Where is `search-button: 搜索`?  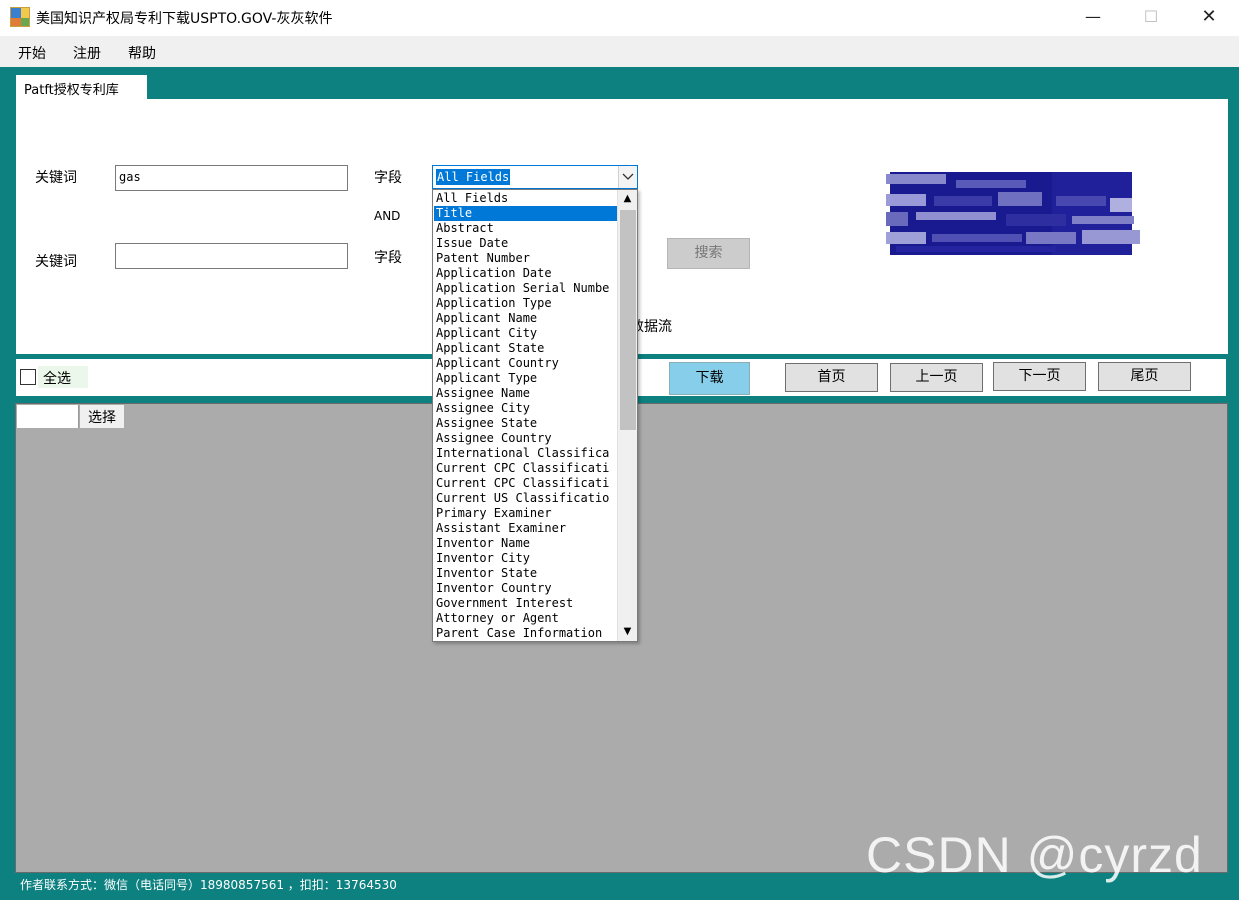
search-button: 搜索 is located at coordinates (708, 253).